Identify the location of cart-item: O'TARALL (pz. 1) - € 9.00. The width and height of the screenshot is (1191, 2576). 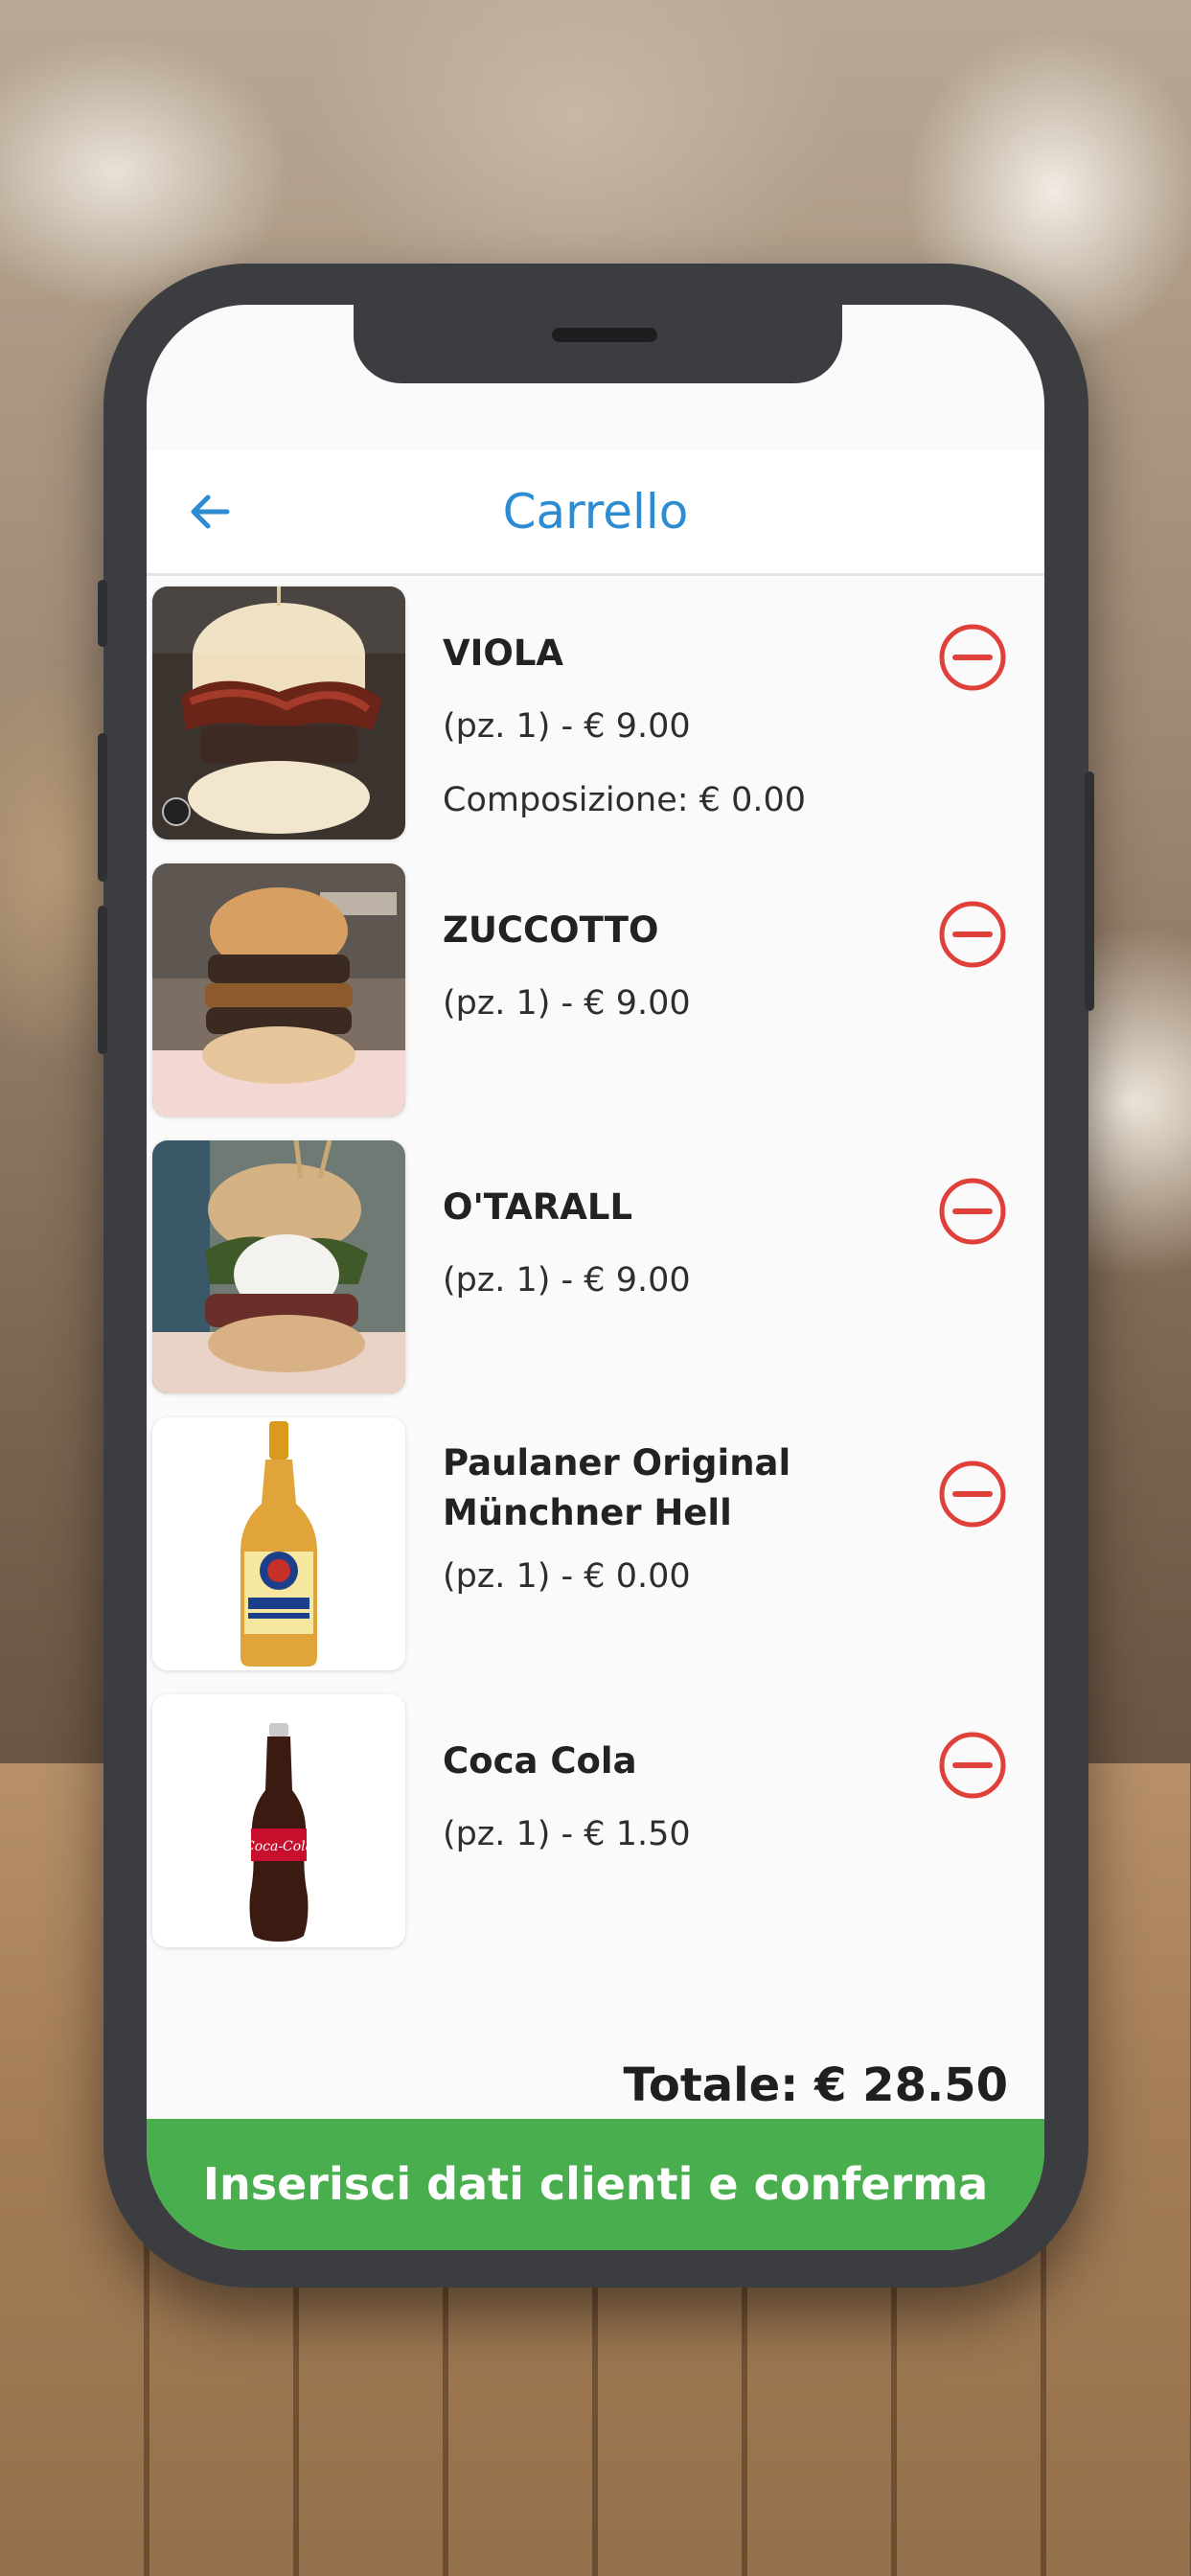
(595, 1266).